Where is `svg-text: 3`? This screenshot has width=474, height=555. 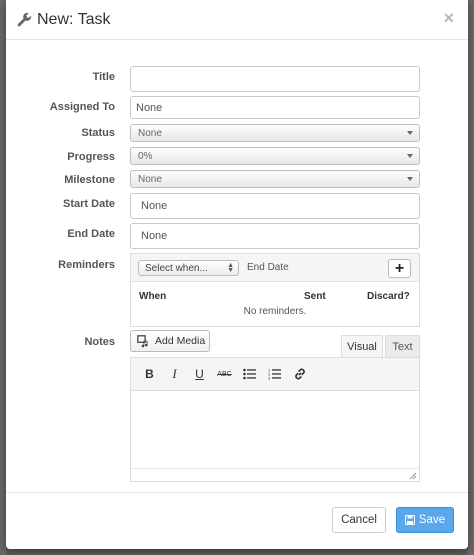
svg-text: 3 is located at coordinates (269, 378).